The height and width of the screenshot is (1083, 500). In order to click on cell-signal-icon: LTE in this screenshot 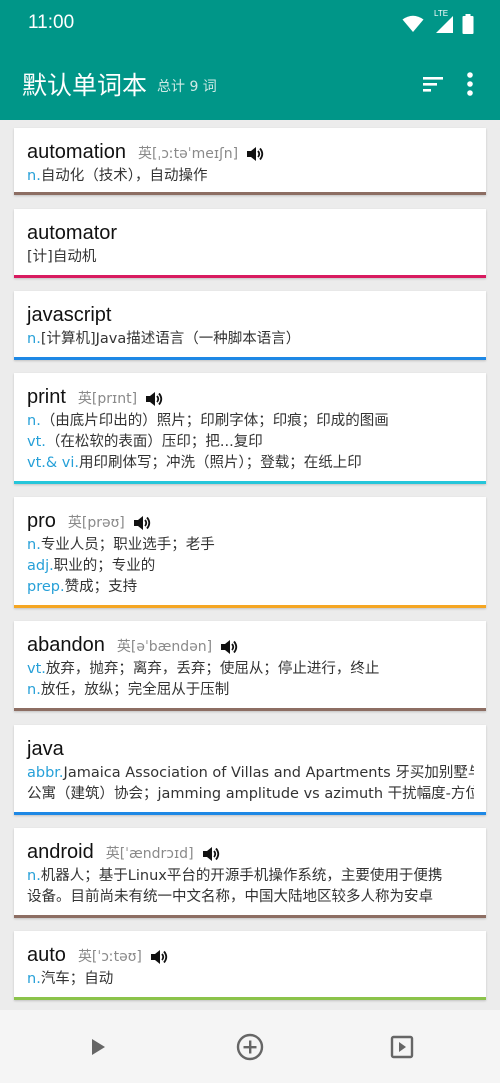, I will do `click(443, 21)`.